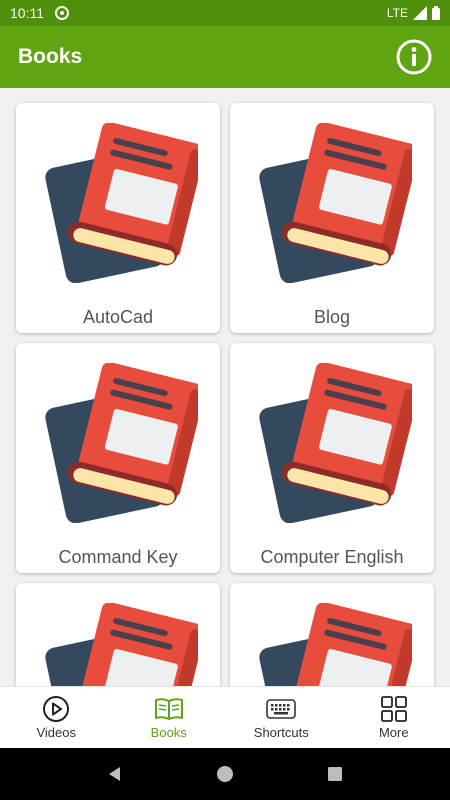  What do you see at coordinates (168, 732) in the screenshot?
I see `nav-label: Books` at bounding box center [168, 732].